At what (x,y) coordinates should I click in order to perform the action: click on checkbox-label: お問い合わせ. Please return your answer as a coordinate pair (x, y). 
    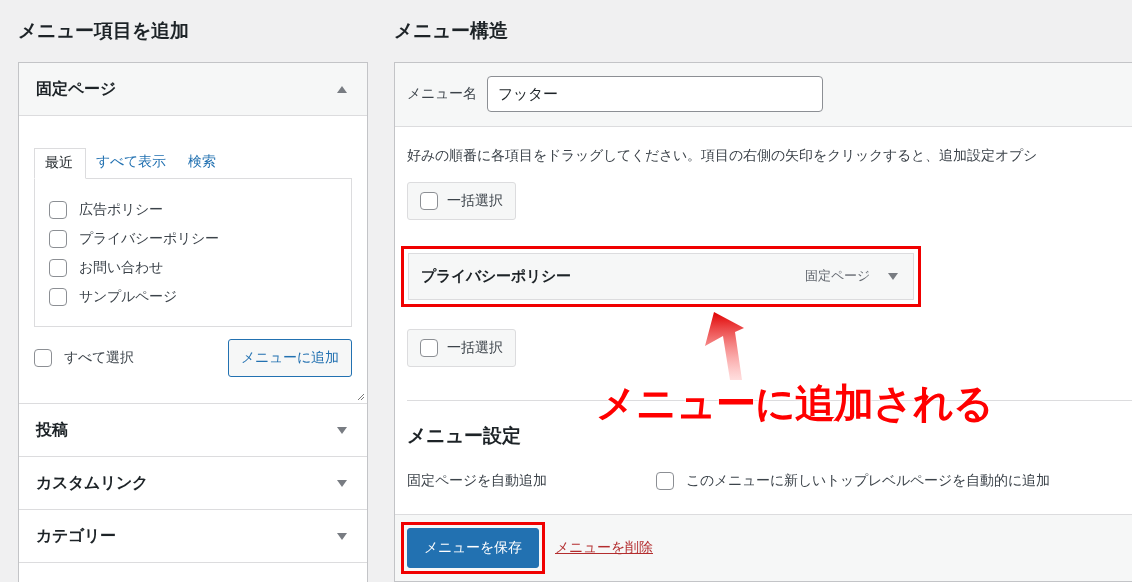
    Looking at the image, I should click on (121, 268).